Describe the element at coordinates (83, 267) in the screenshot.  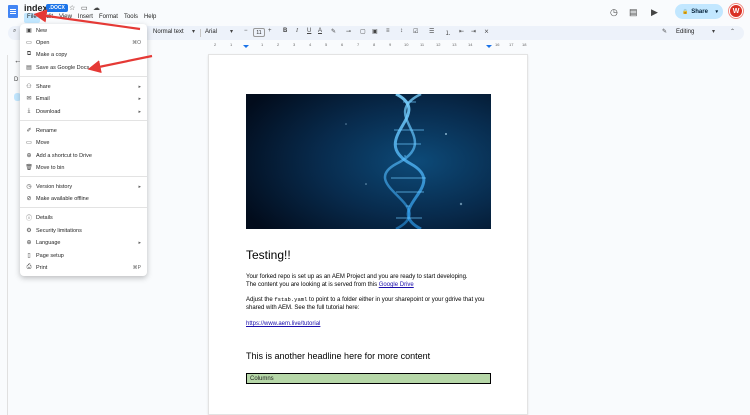
I see `menu-item-print: ⎙ Print ⌘P` at that location.